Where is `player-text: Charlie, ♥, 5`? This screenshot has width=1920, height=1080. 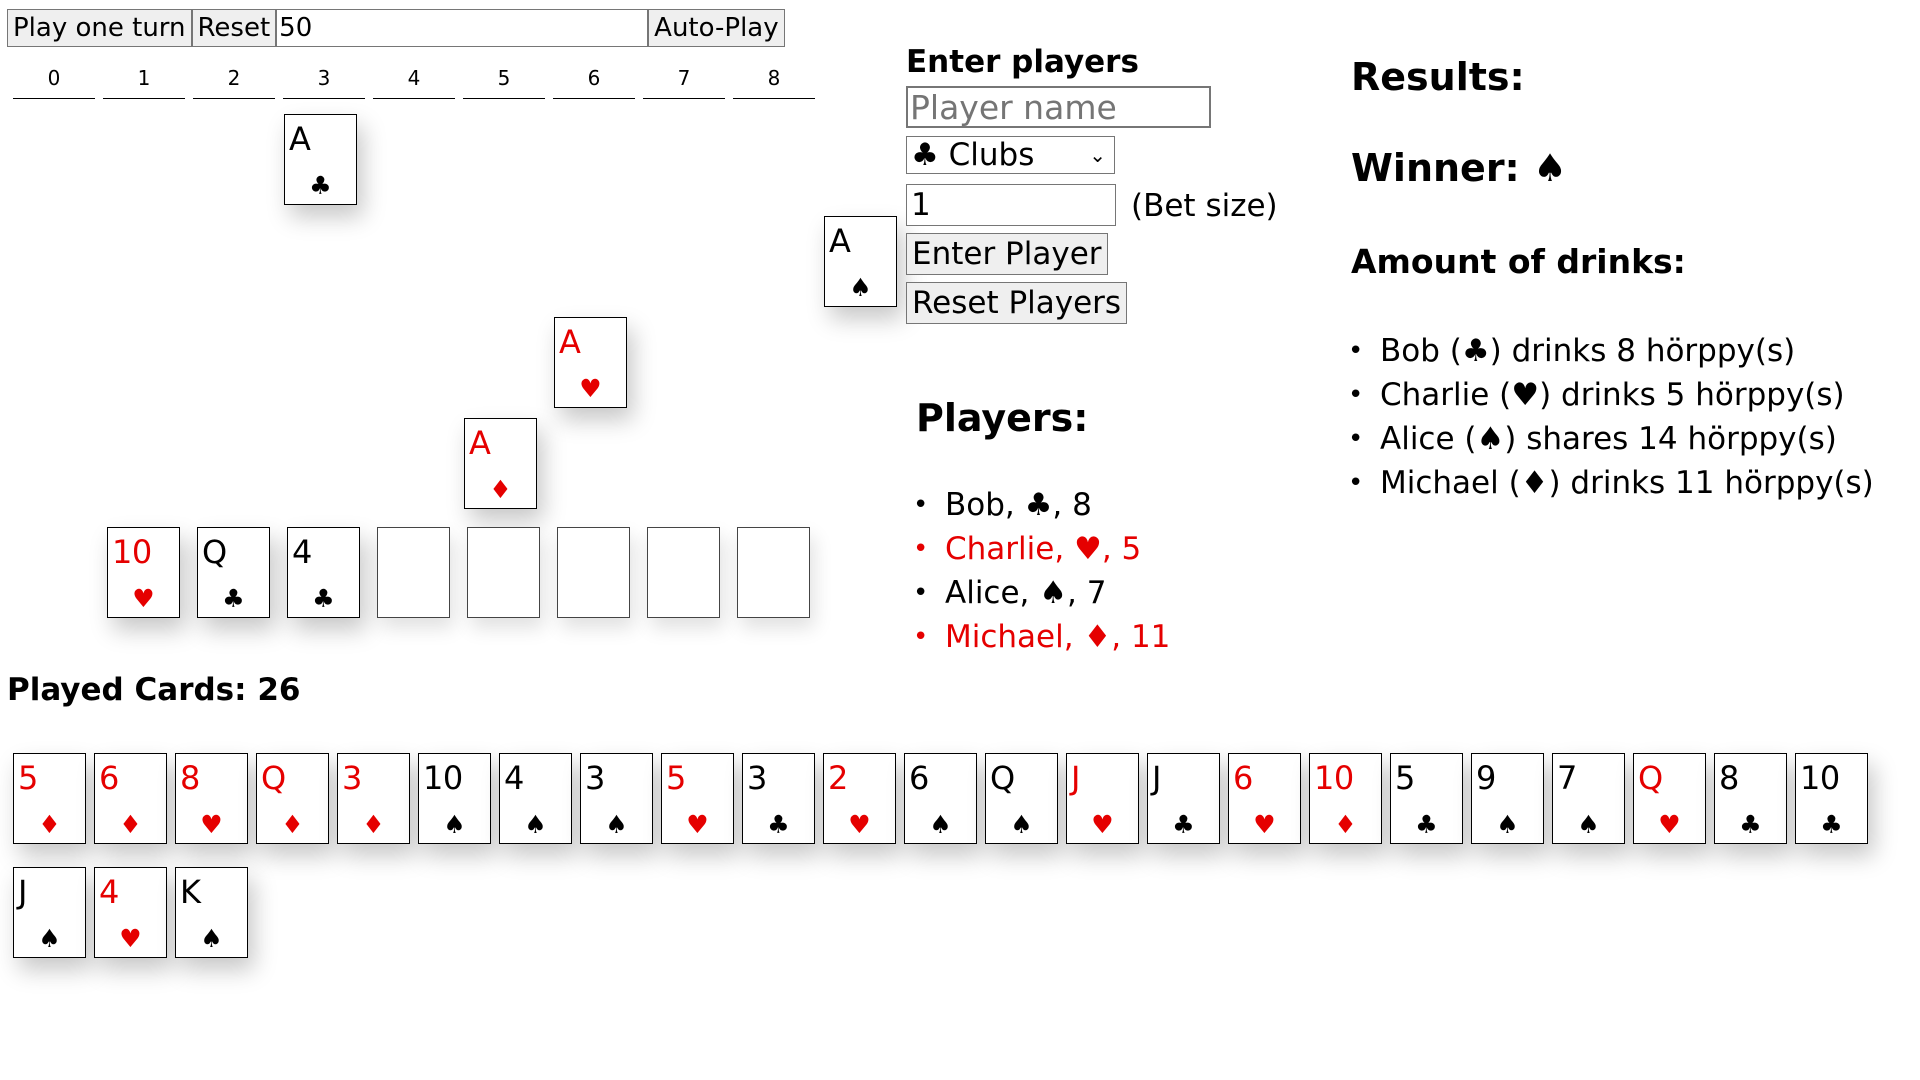 player-text: Charlie, ♥, 5 is located at coordinates (1043, 549).